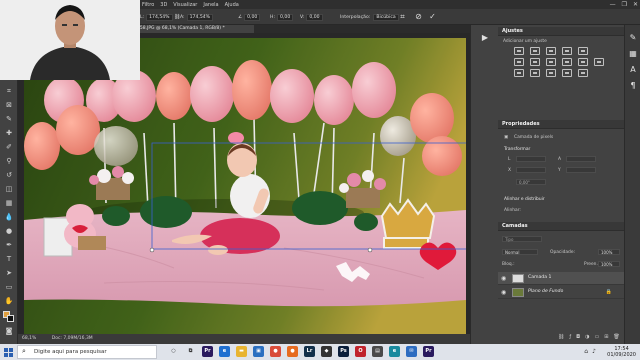 This screenshot has height=360, width=640. Describe the element at coordinates (9, 217) in the screenshot. I see `blur-tool-icon: 💧` at that location.